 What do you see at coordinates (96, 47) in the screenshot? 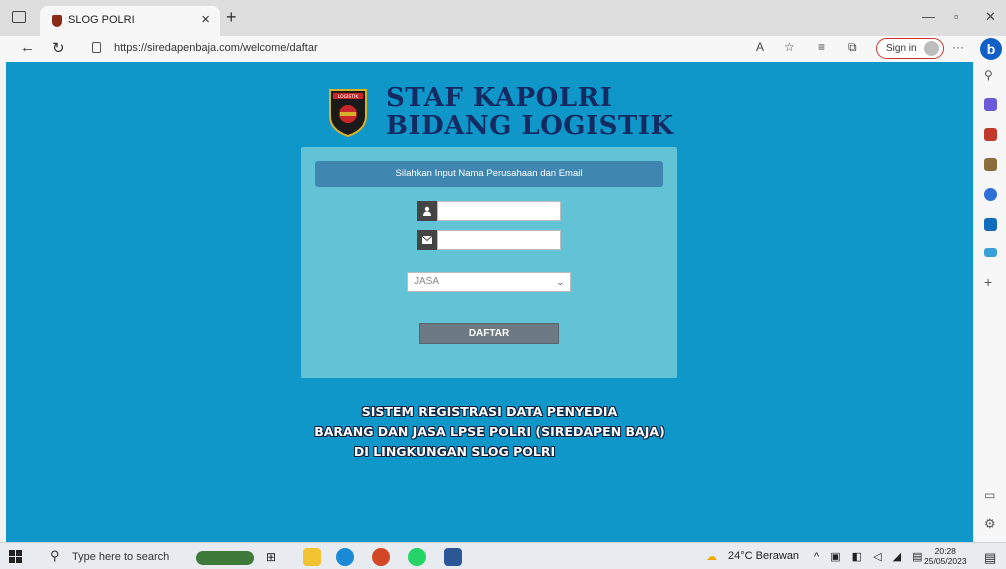
I see `lock-icon` at bounding box center [96, 47].